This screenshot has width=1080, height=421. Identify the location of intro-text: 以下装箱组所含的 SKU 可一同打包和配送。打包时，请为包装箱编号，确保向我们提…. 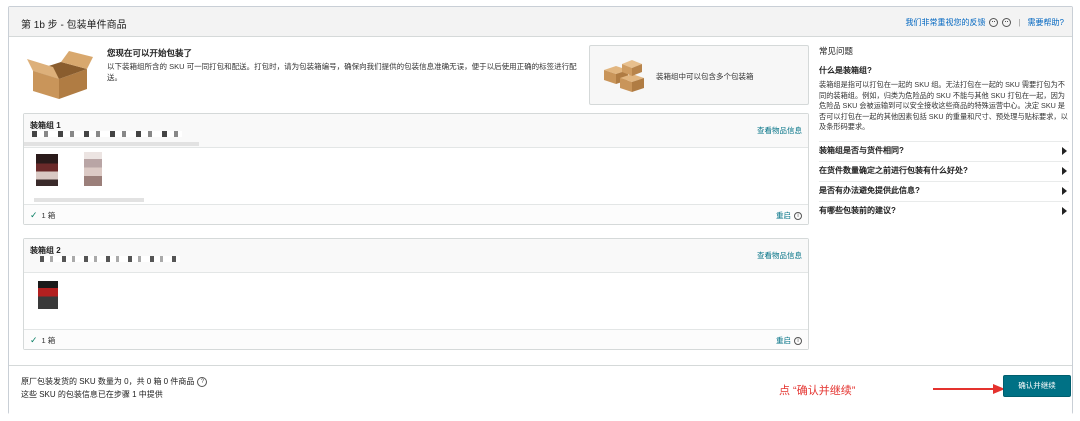
(342, 72).